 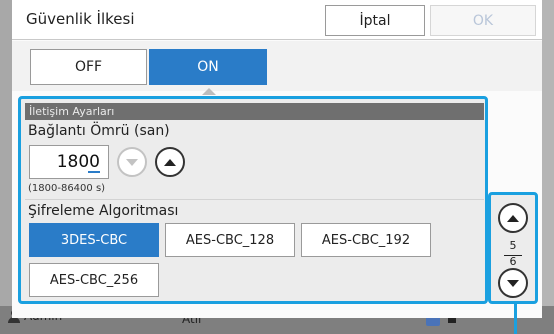 I want to click on pager: 5 6, so click(x=513, y=248).